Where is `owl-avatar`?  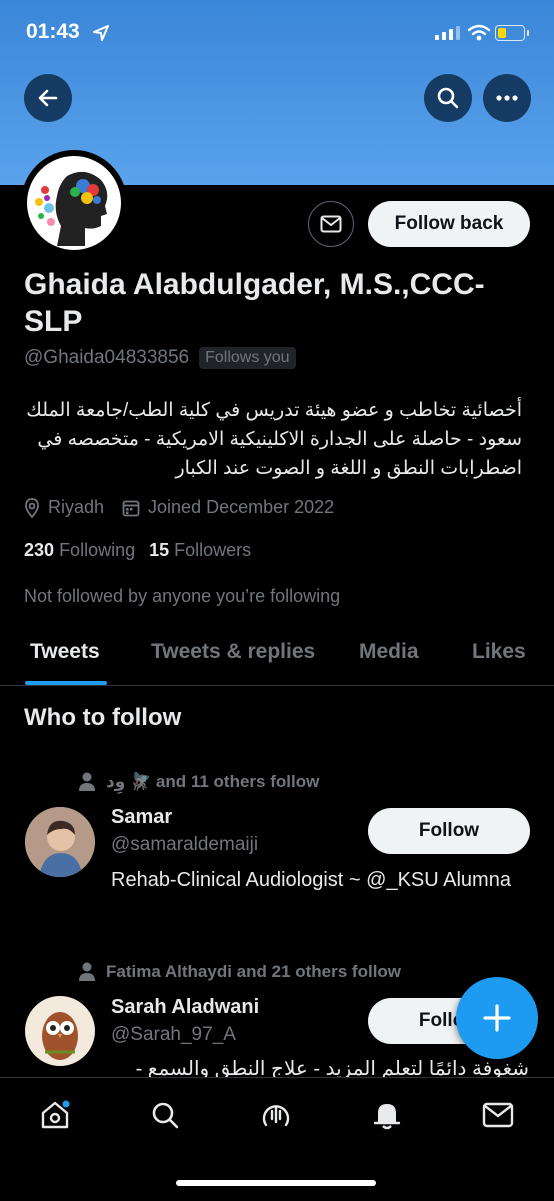 owl-avatar is located at coordinates (60, 1031).